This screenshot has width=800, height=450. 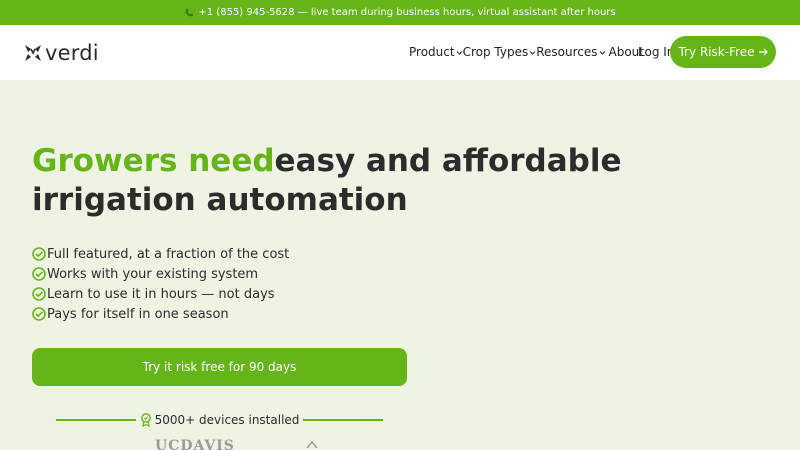 What do you see at coordinates (153, 274) in the screenshot?
I see `feature-text: Works with your existing system` at bounding box center [153, 274].